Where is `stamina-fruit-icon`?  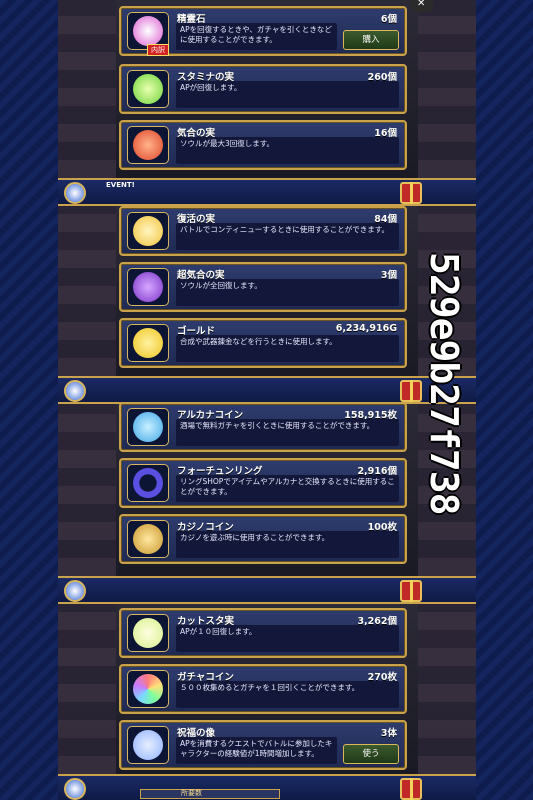
stamina-fruit-icon is located at coordinates (148, 89).